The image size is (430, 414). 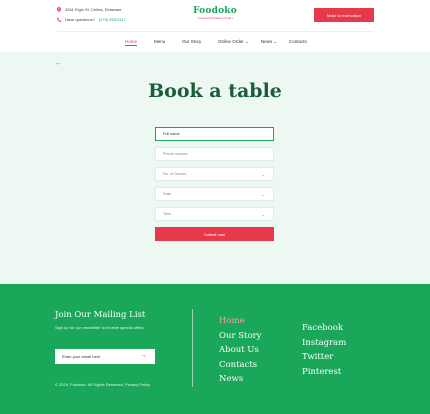 I want to click on nav-item-online-order: Online Order ⌄, so click(x=233, y=42).